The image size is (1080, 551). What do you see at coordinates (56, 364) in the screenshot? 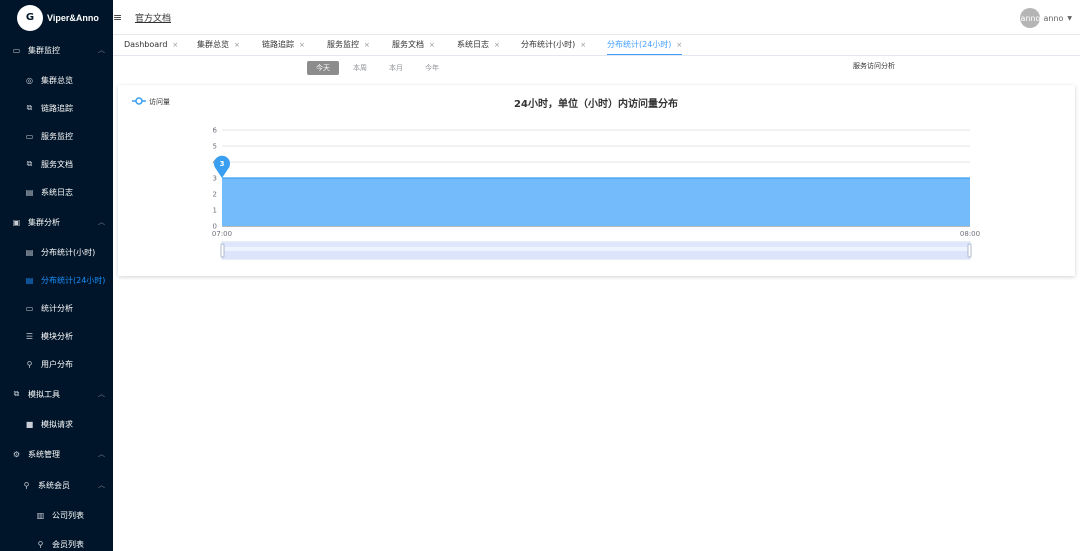
I see `sidebar-item-user-dist: ⚲ 用户分布` at bounding box center [56, 364].